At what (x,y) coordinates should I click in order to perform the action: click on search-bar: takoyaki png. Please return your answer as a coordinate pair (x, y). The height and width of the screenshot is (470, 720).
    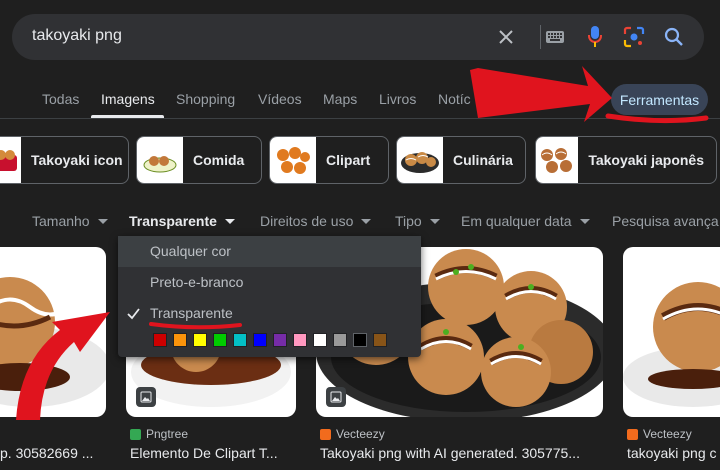
    Looking at the image, I should click on (358, 37).